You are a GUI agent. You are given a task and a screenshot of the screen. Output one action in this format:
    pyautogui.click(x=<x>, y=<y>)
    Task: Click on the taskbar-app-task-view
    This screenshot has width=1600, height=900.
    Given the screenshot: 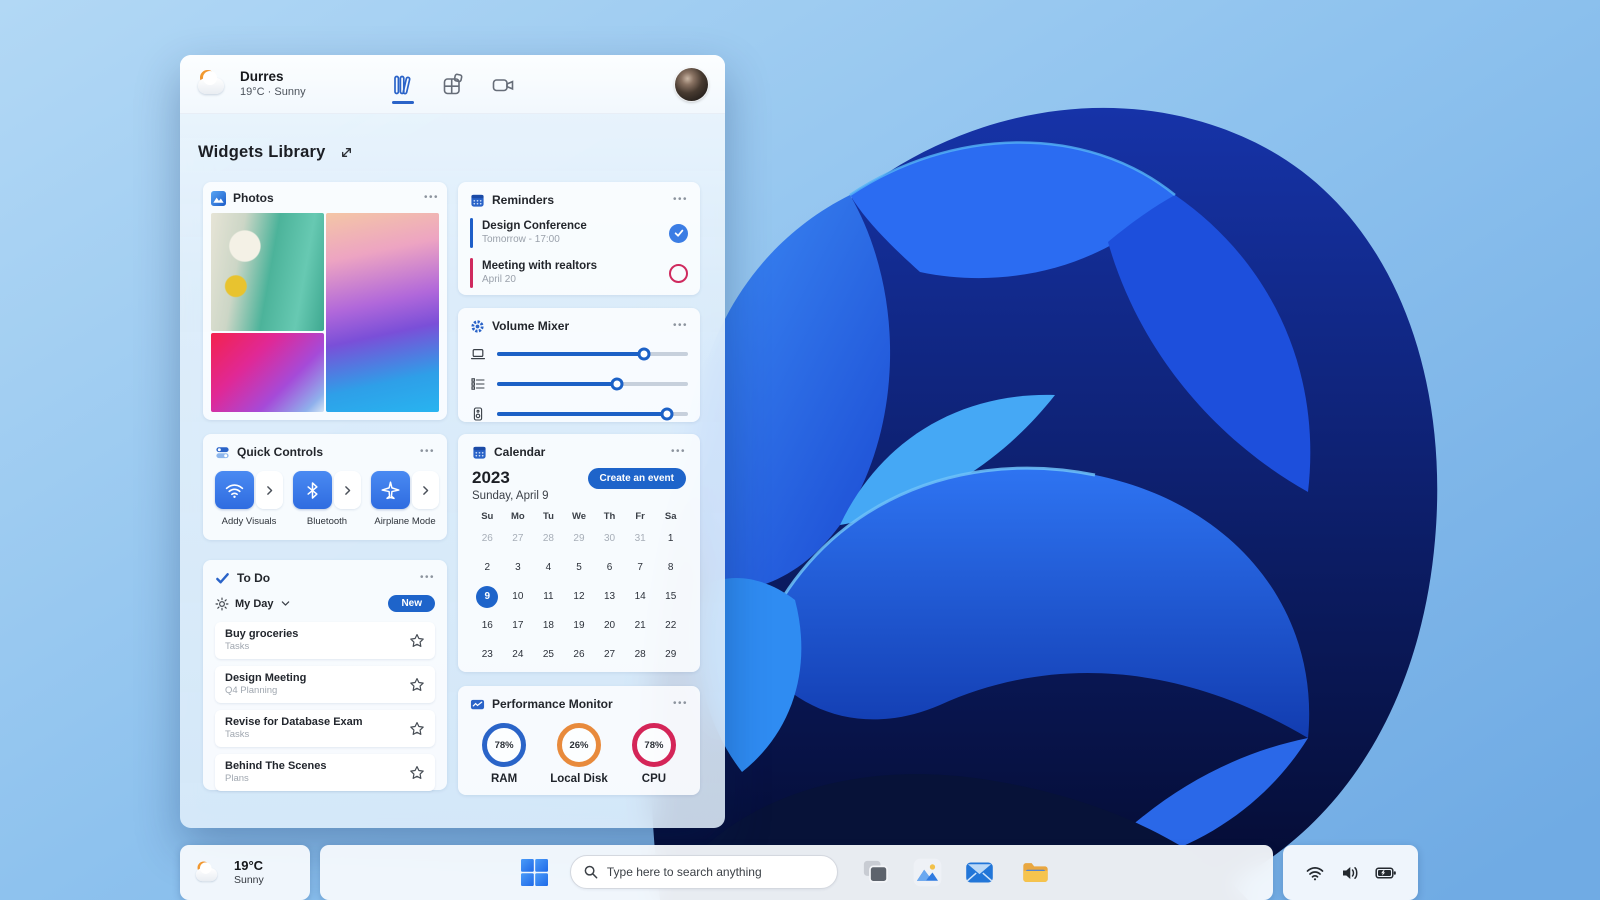 What is the action you would take?
    pyautogui.click(x=875, y=872)
    